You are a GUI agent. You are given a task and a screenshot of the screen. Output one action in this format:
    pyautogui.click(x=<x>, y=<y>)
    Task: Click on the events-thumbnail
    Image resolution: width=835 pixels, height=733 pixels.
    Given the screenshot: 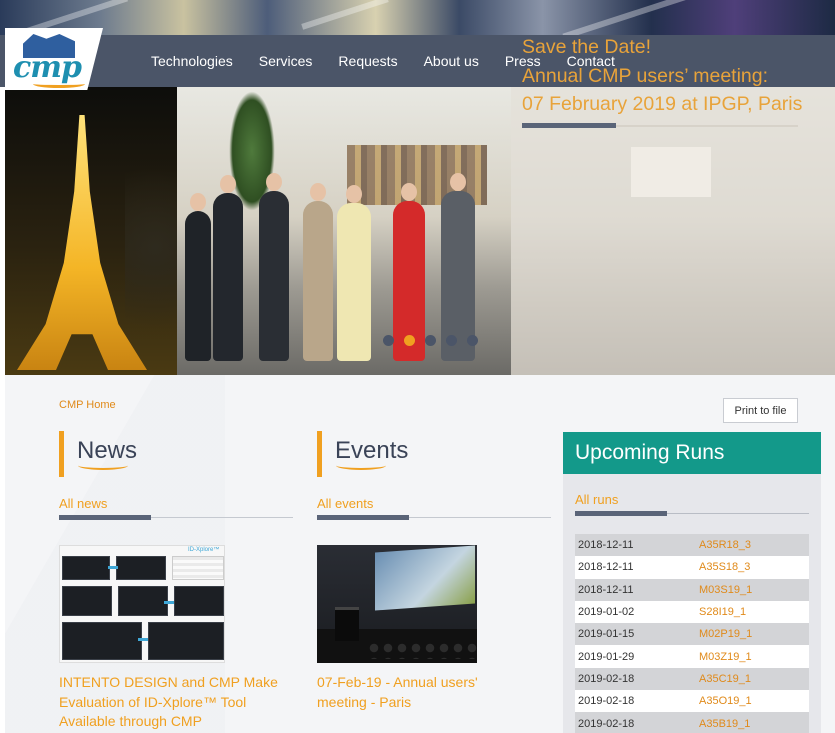 What is the action you would take?
    pyautogui.click(x=397, y=604)
    